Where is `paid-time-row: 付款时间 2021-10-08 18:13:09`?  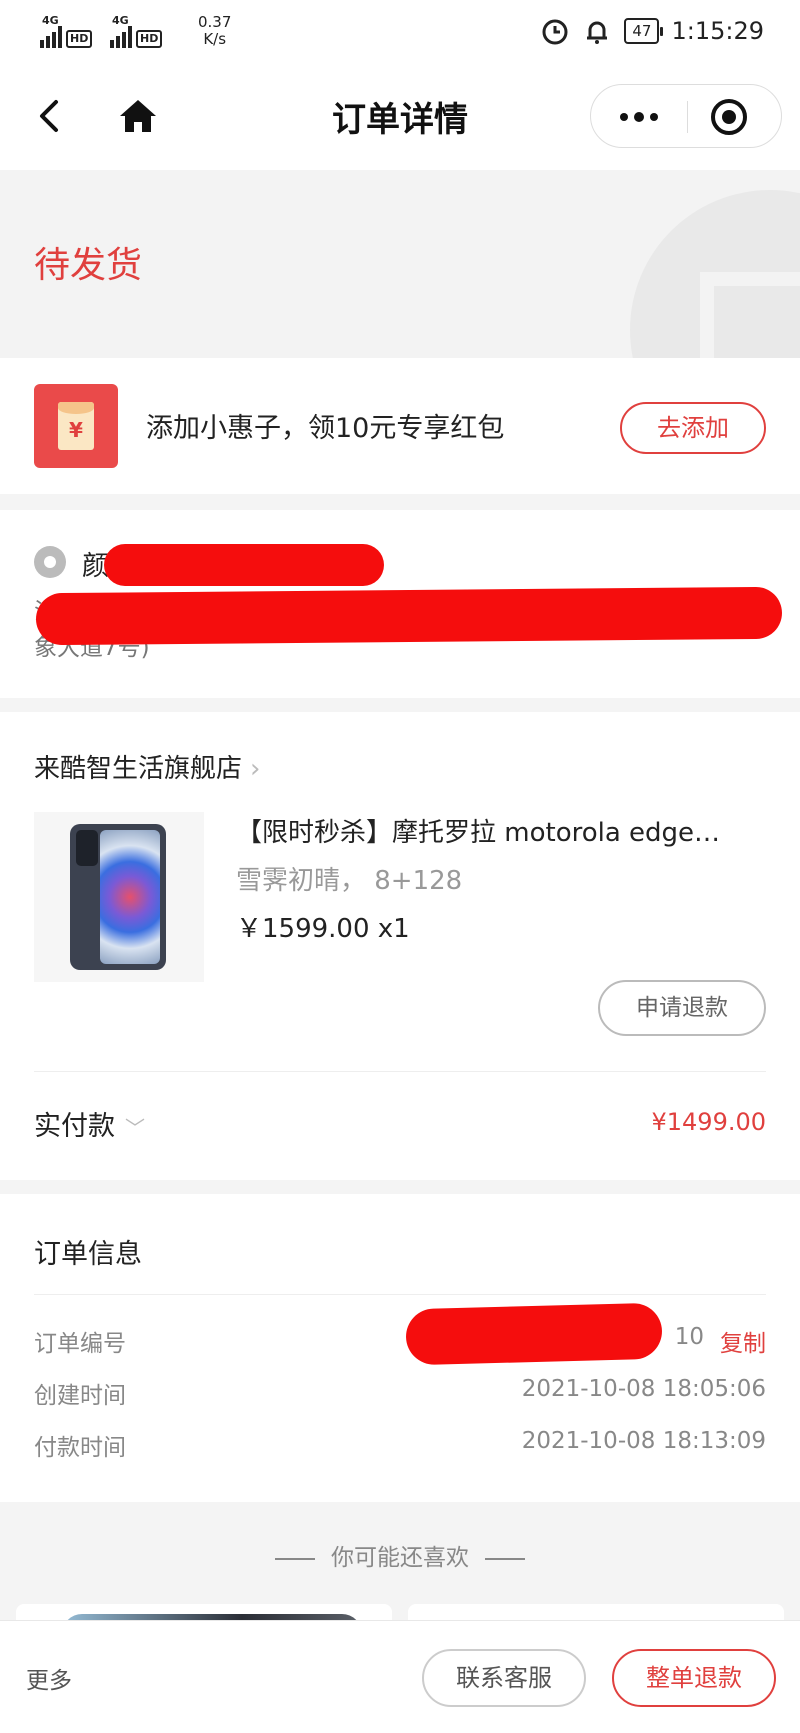 paid-time-row: 付款时间 2021-10-08 18:13:09 is located at coordinates (400, 1445).